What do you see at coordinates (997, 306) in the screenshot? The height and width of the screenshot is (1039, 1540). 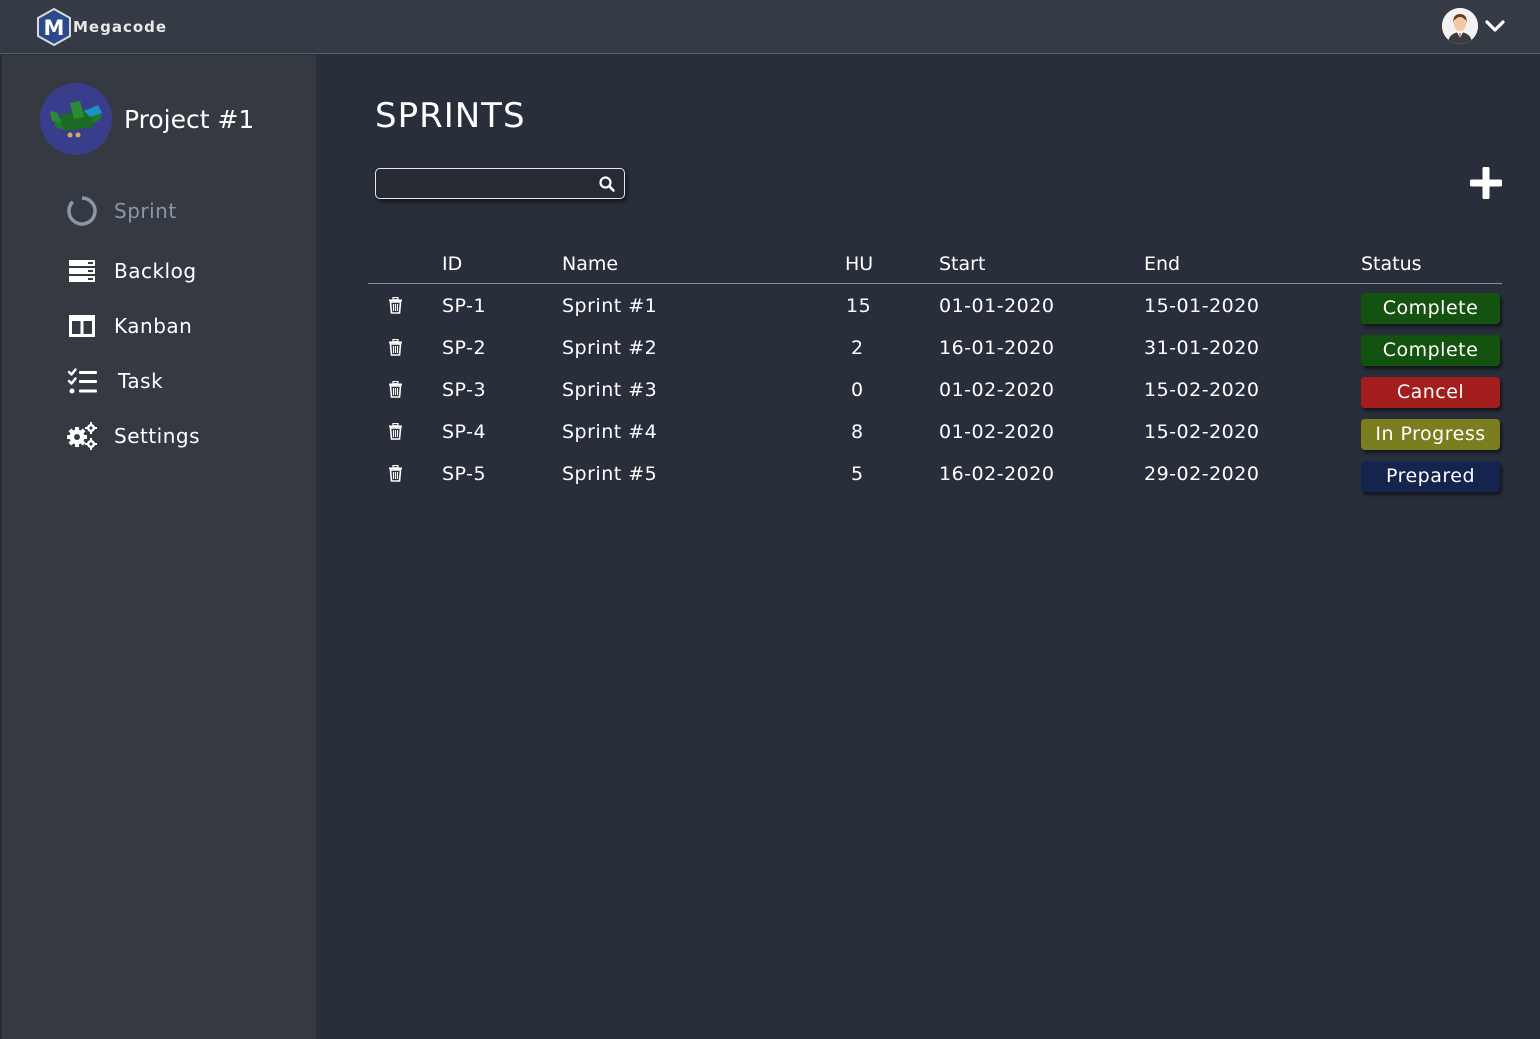 I see `cell-start: 01-01-2020` at bounding box center [997, 306].